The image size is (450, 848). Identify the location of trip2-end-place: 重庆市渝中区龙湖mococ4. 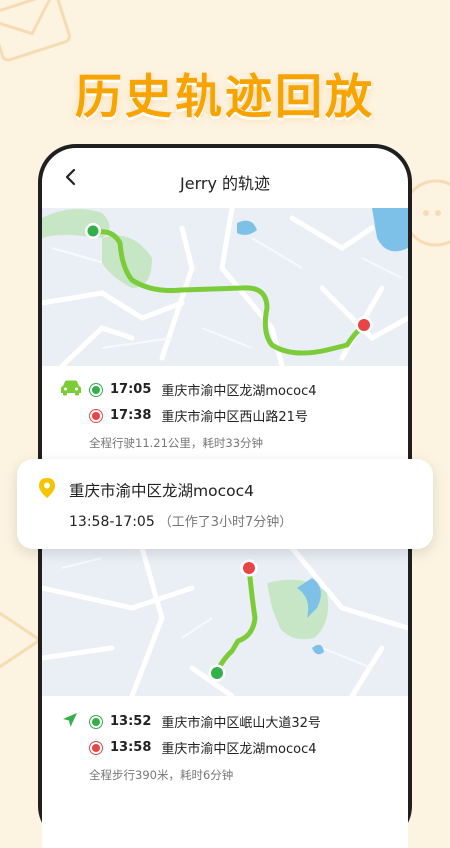
(239, 749).